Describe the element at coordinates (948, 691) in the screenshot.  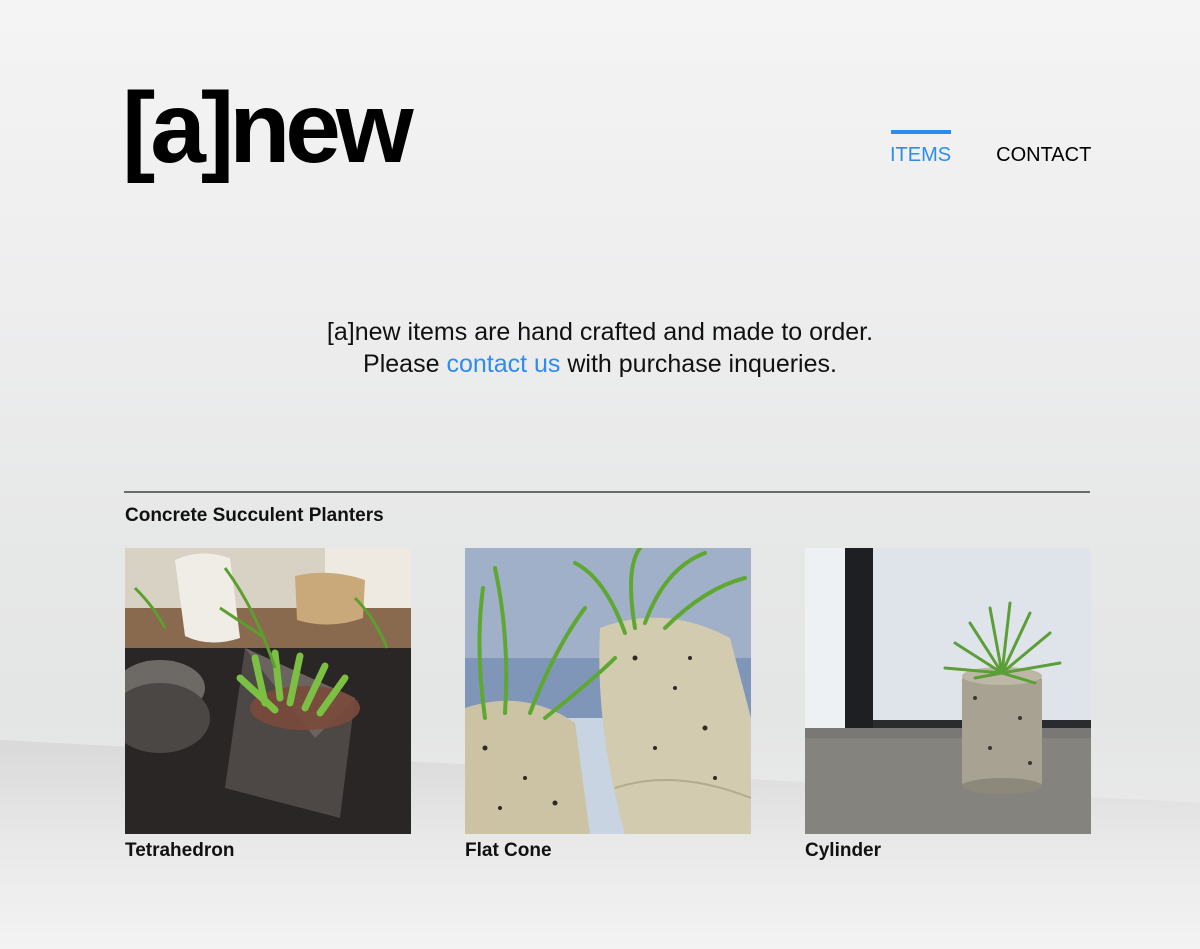
I see `cylinder-planter-photo` at that location.